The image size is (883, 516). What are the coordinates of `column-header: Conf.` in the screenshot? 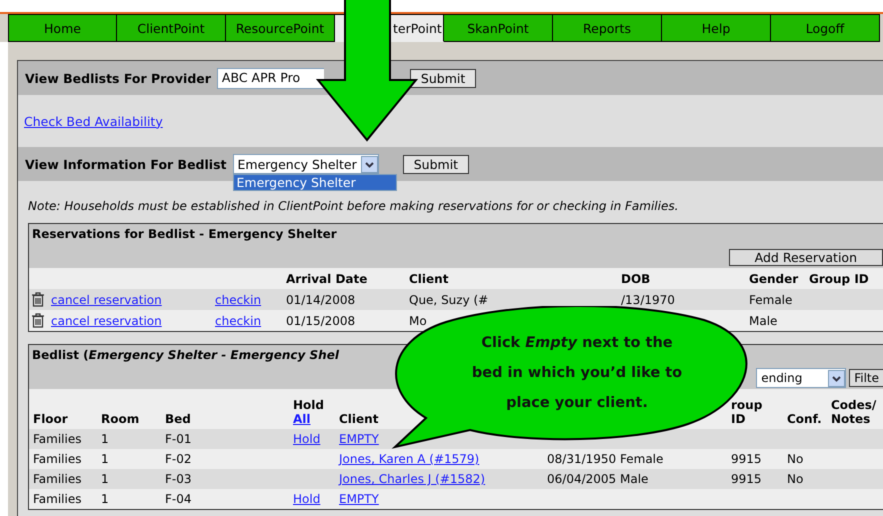 It's located at (804, 419).